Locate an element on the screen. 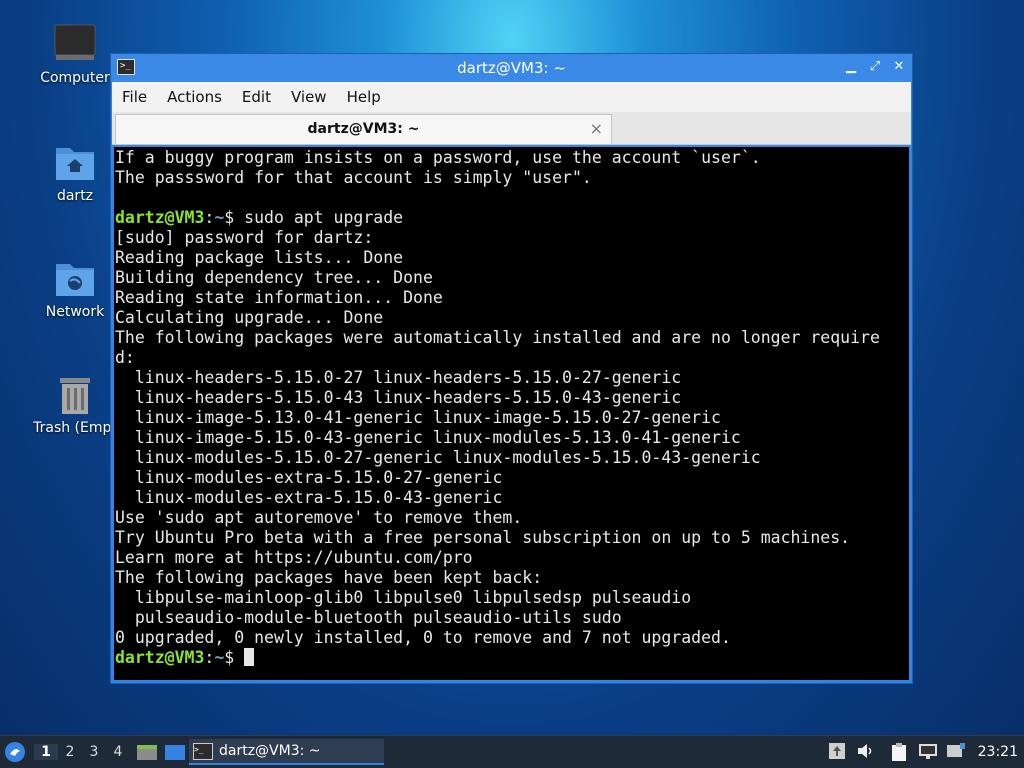 This screenshot has width=1024, height=768. menu-actions: Actions is located at coordinates (194, 97).